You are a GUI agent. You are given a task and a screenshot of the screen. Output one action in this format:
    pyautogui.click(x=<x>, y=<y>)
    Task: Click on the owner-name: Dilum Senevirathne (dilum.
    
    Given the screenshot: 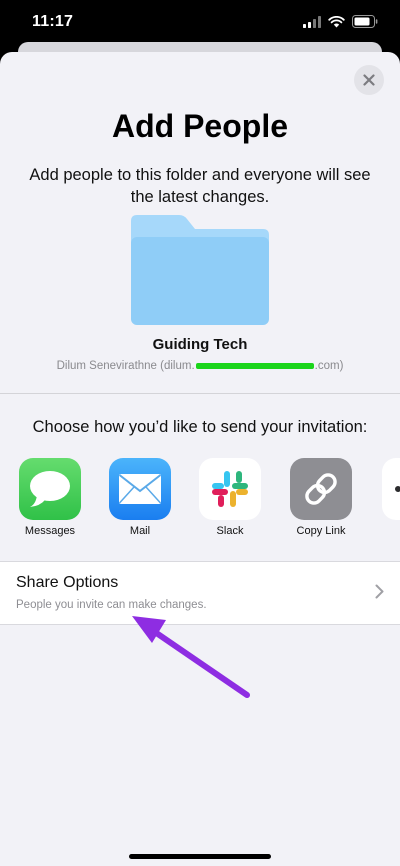 What is the action you would take?
    pyautogui.click(x=125, y=366)
    